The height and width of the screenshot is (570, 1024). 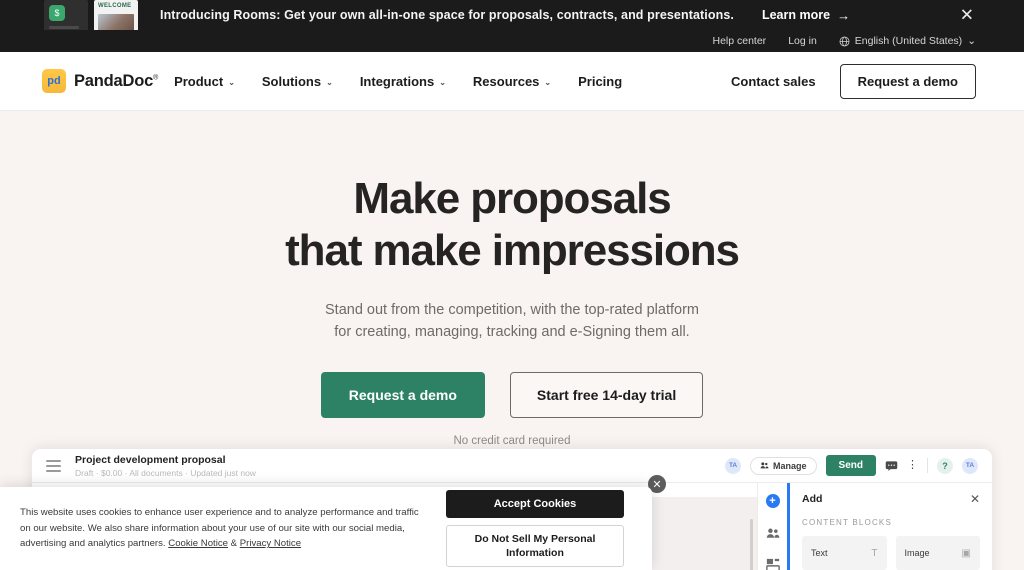 I want to click on text-icon: T, so click(x=874, y=553).